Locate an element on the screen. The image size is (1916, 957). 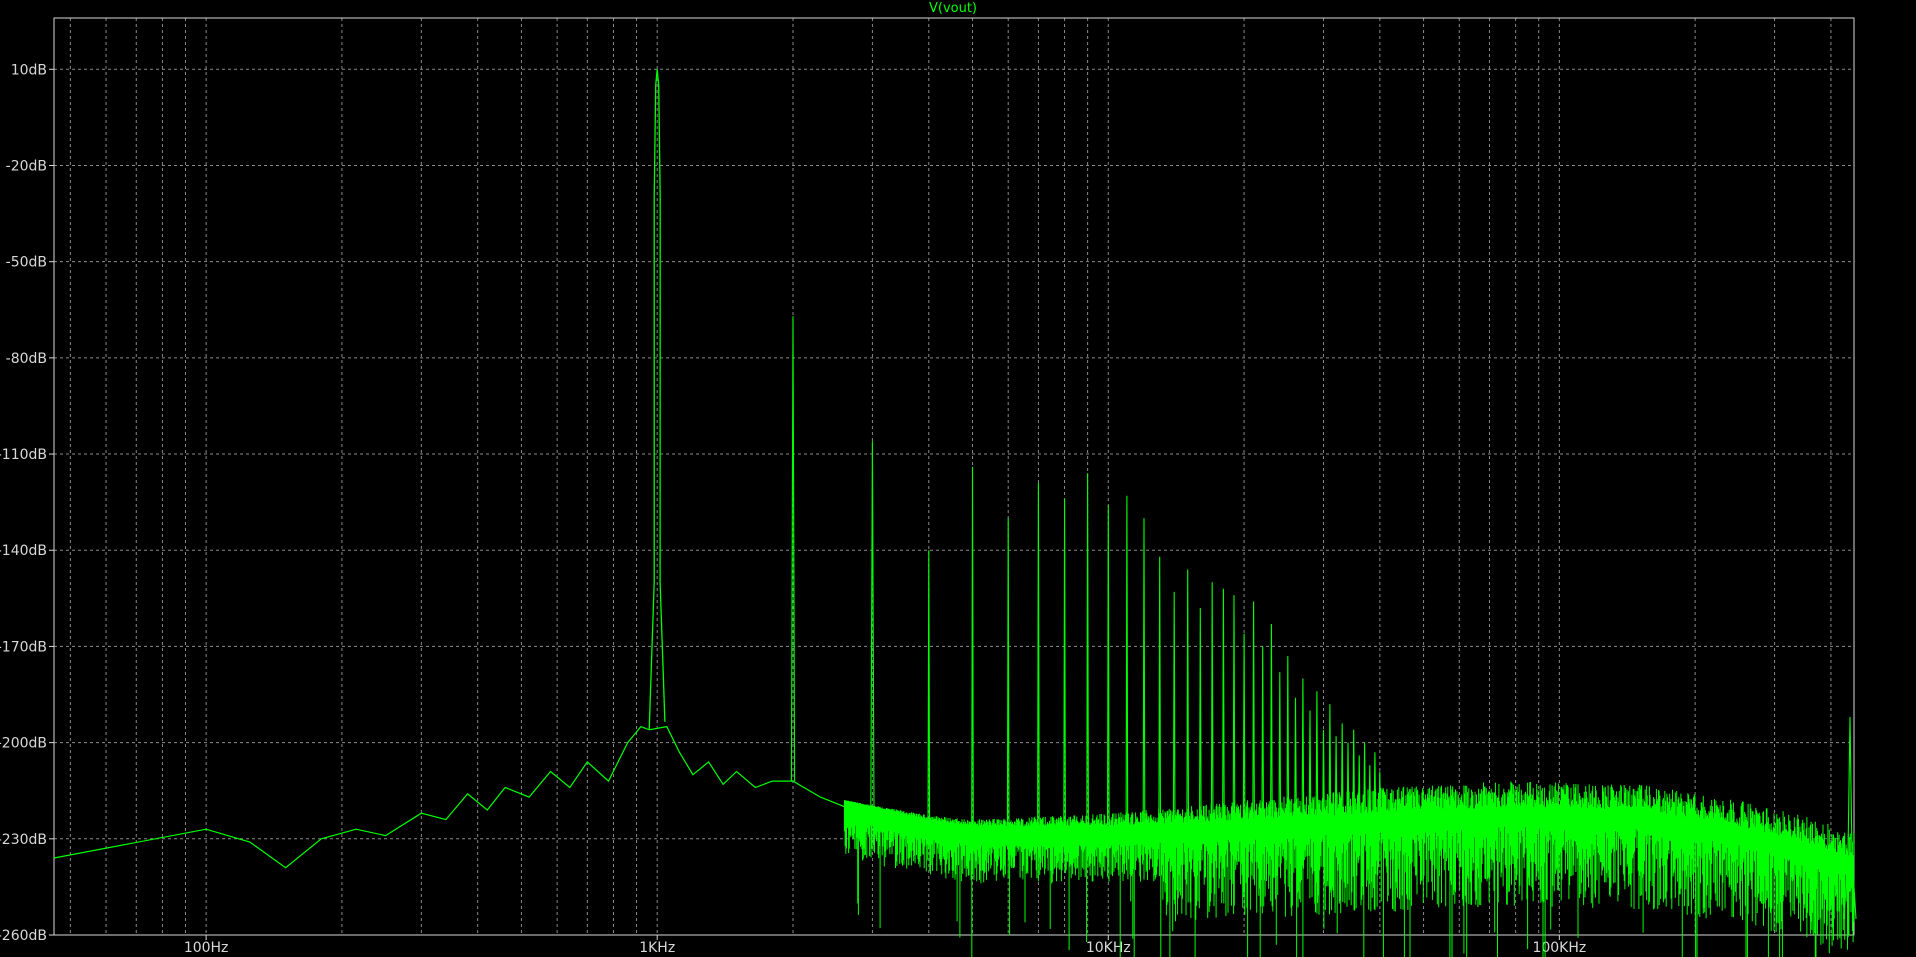
harmonic-15-spike is located at coordinates (1188, 699).